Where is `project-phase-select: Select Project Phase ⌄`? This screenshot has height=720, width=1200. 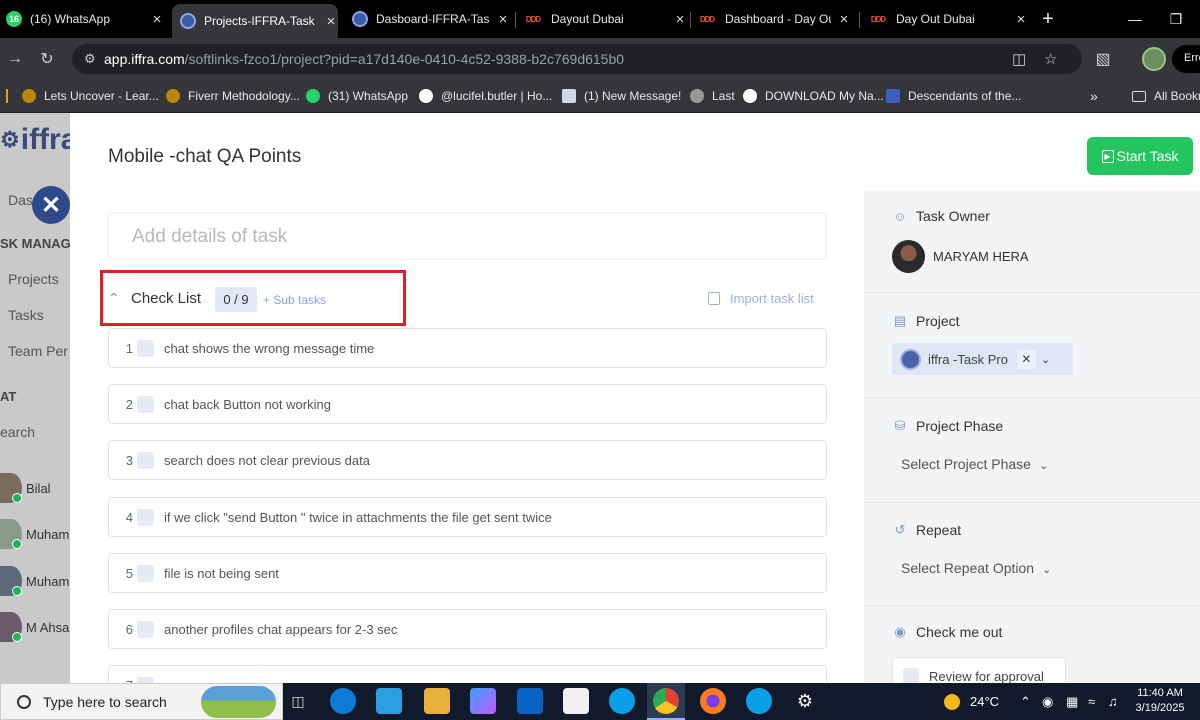
project-phase-select: Select Project Phase ⌄ is located at coordinates (974, 464).